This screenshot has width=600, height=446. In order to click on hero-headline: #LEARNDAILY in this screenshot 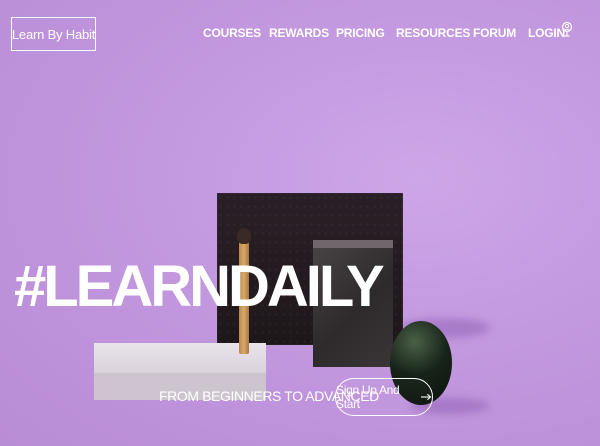, I will do `click(199, 286)`.